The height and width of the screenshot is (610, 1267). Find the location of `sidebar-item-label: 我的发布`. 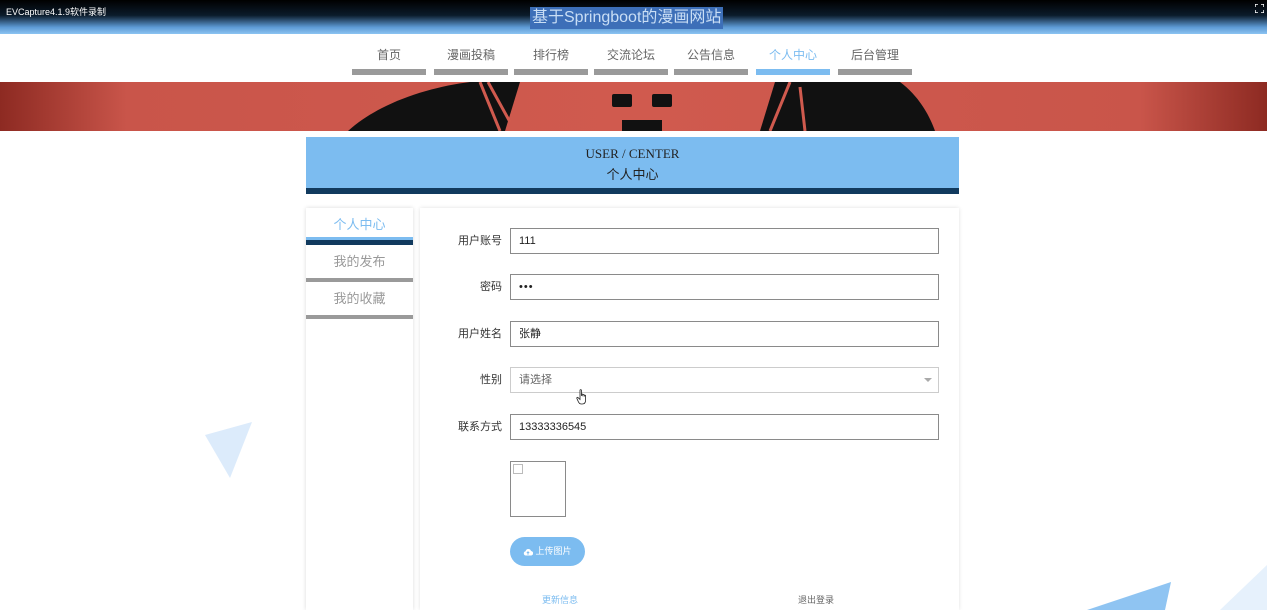

sidebar-item-label: 我的发布 is located at coordinates (359, 261).